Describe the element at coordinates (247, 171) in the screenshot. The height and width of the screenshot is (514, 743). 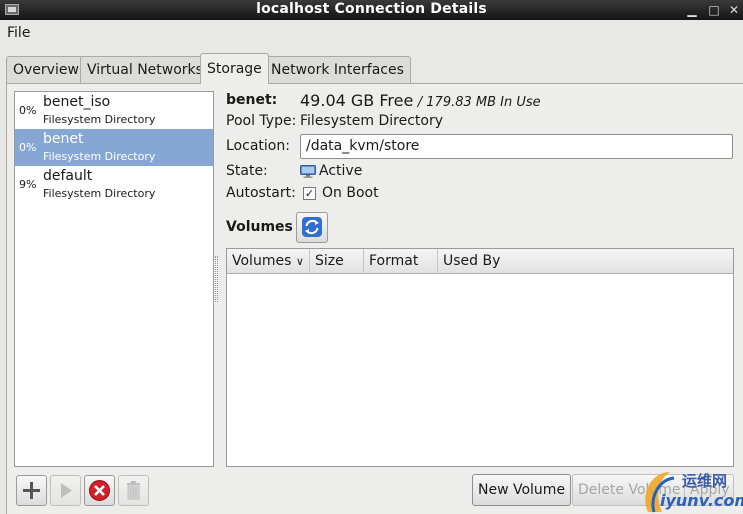
I see `state-label: State:` at that location.